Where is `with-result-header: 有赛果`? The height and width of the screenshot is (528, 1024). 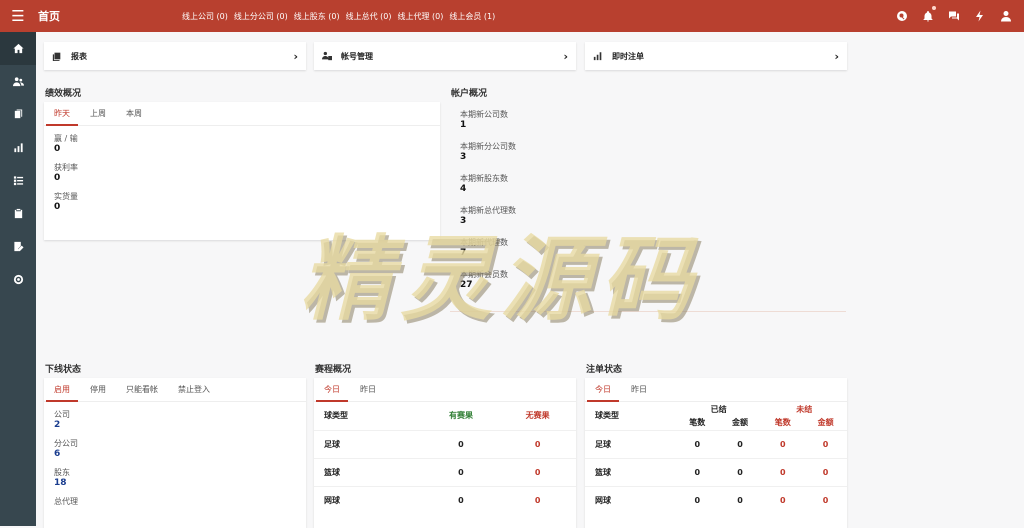
with-result-header: 有赛果 is located at coordinates (460, 416).